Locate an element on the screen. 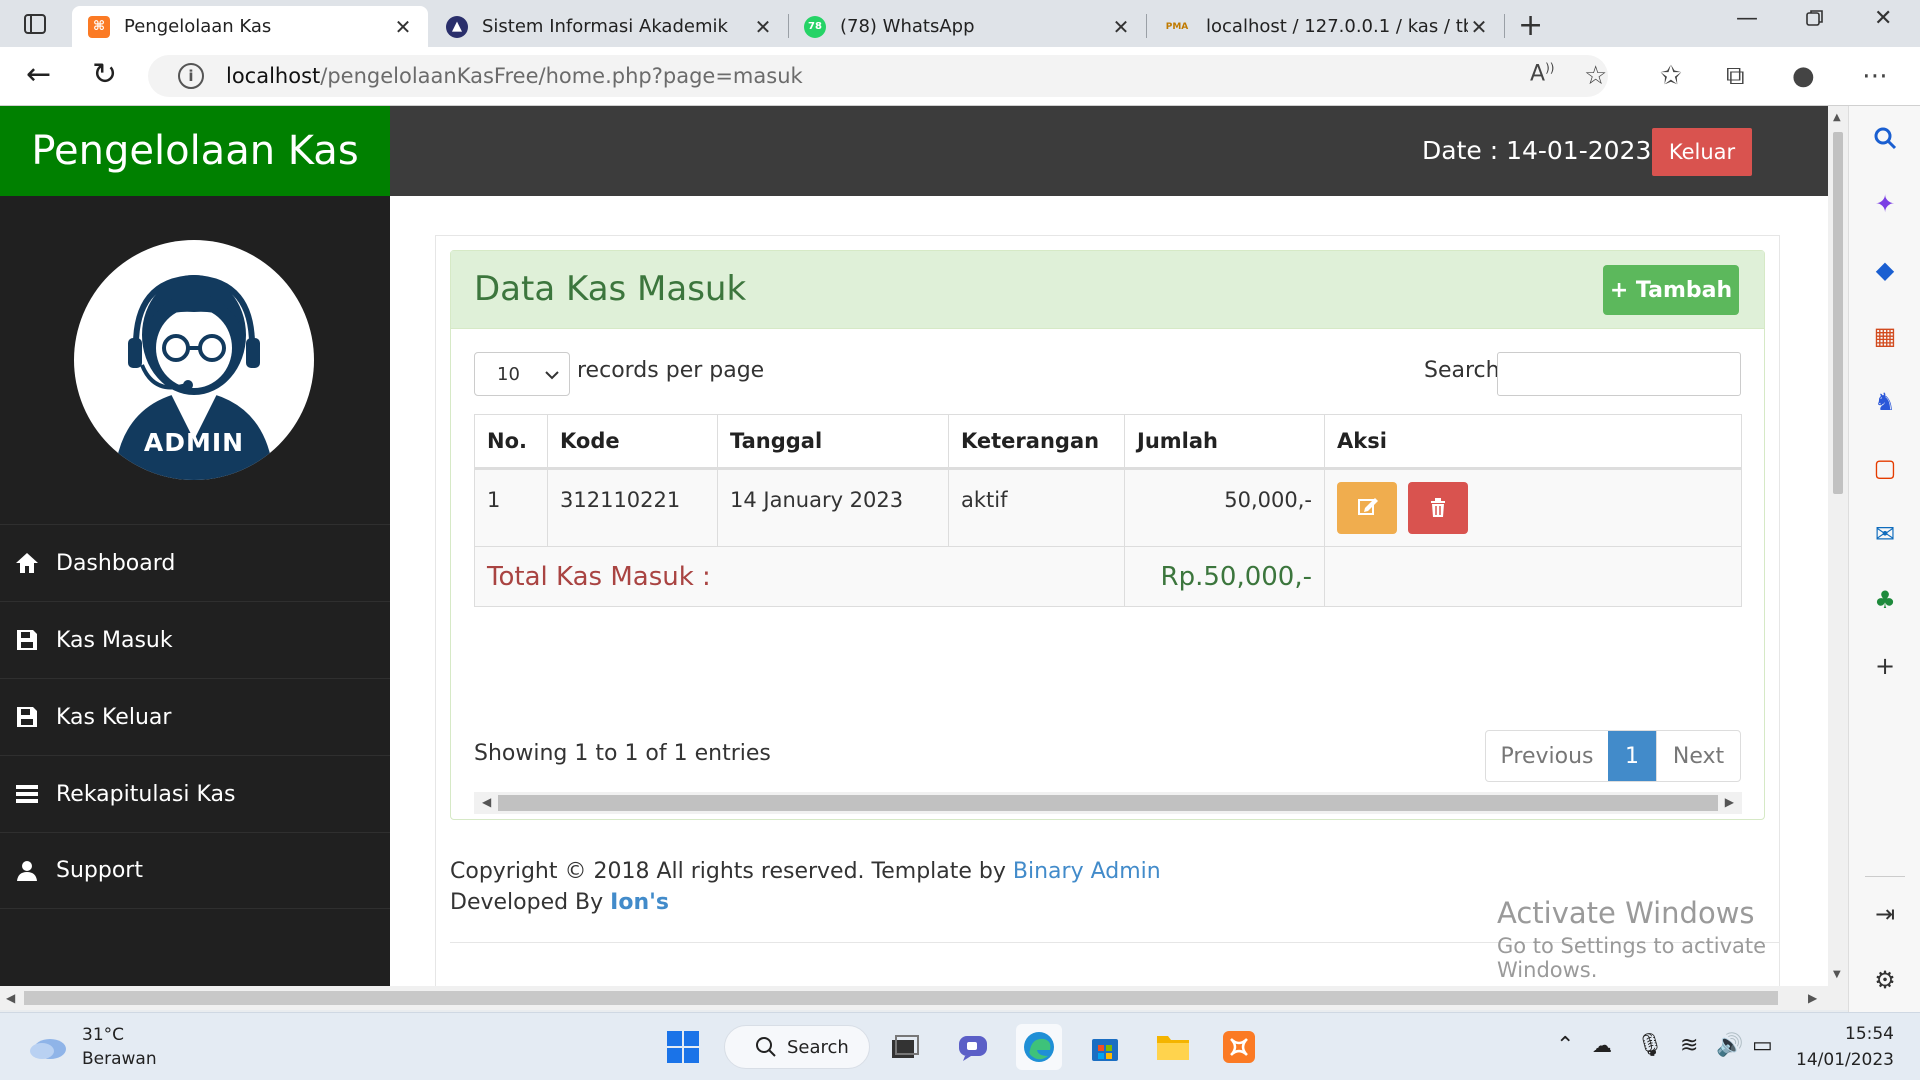  task-view-icon is located at coordinates (905, 1047).